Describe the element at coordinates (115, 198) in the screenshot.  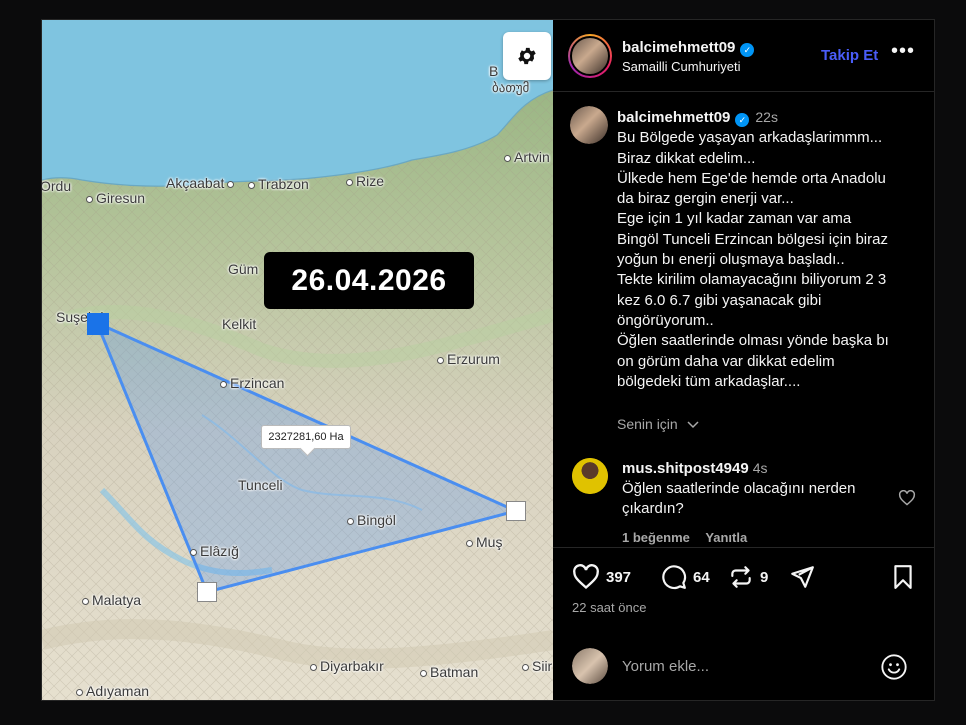
I see `map-label-giresun: Giresun` at that location.